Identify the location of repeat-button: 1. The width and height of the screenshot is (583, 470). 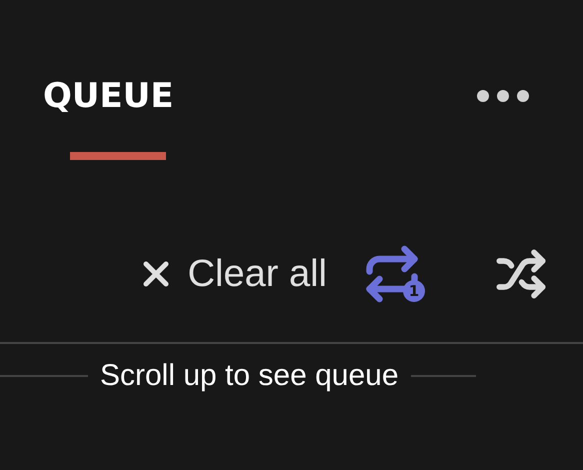
(392, 274).